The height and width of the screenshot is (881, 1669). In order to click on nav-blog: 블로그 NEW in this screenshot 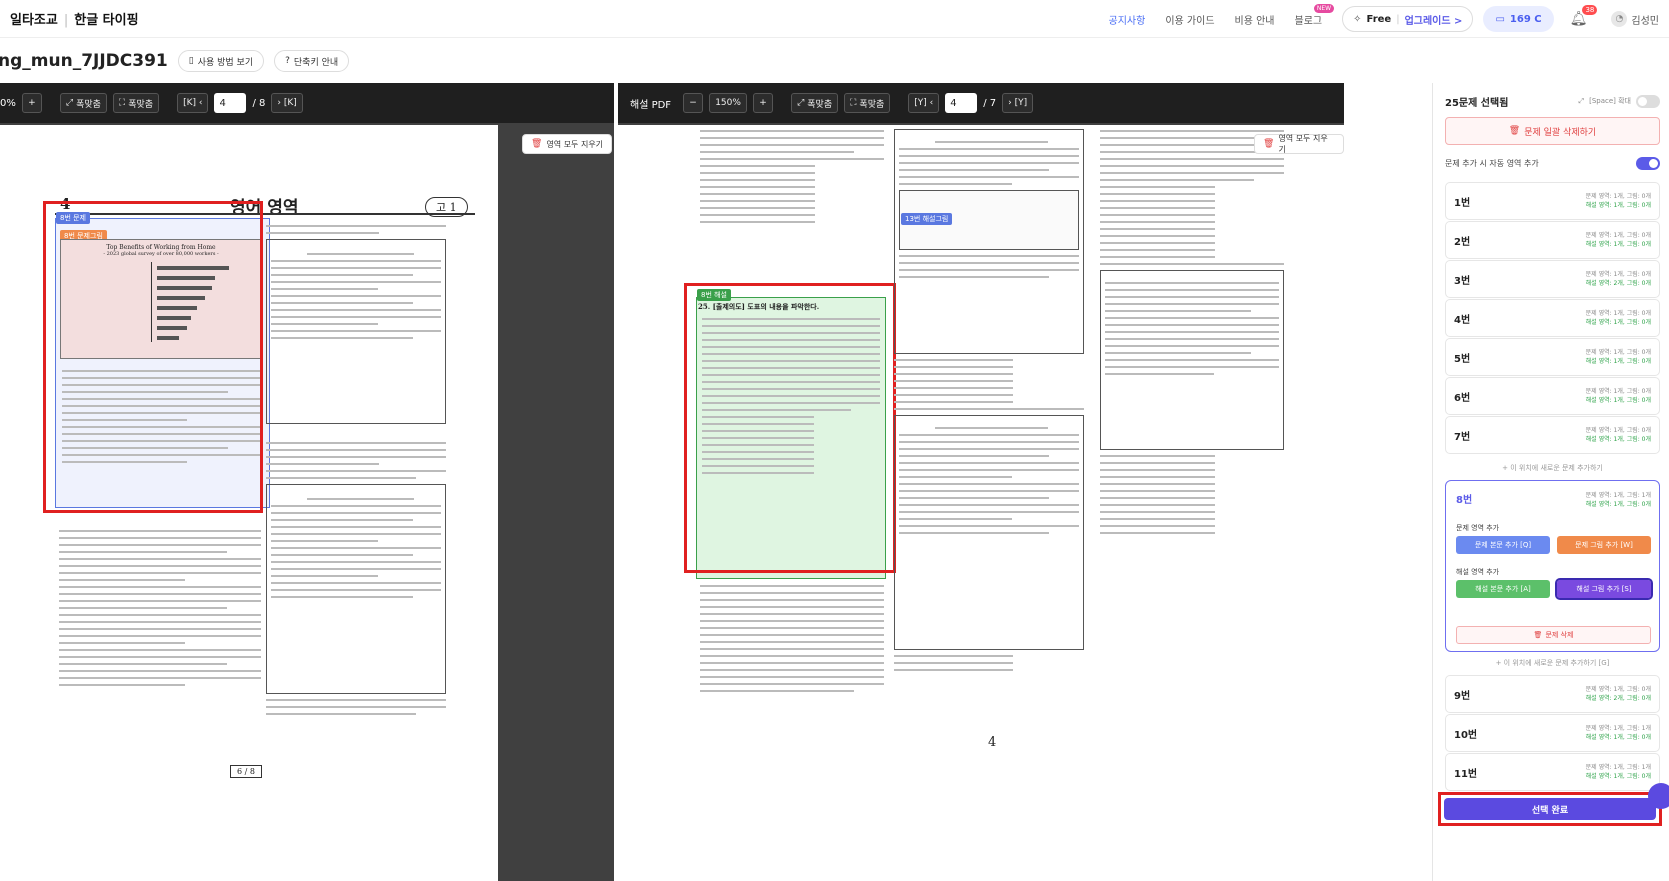, I will do `click(1315, 15)`.